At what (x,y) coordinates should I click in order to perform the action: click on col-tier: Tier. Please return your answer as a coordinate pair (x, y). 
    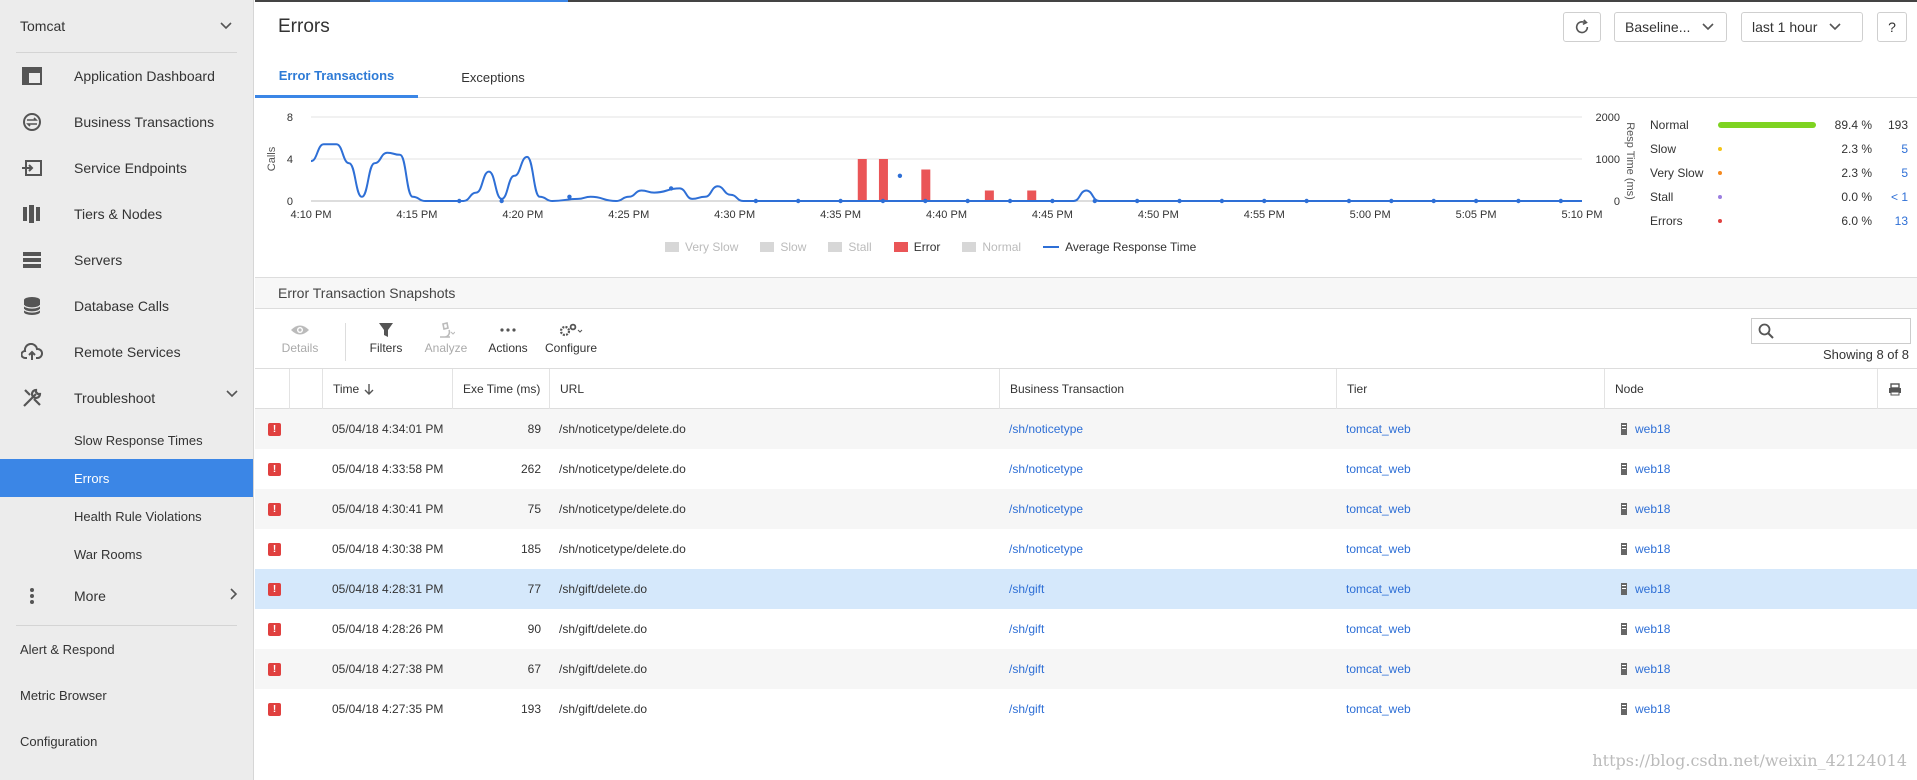
    Looking at the image, I should click on (1470, 389).